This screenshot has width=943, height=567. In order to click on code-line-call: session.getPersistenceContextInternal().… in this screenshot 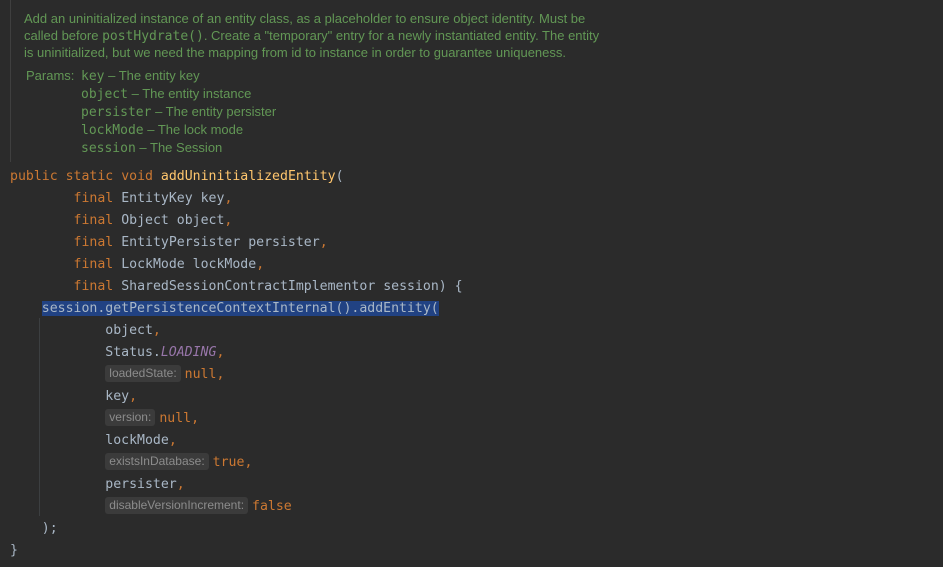, I will do `click(476, 309)`.